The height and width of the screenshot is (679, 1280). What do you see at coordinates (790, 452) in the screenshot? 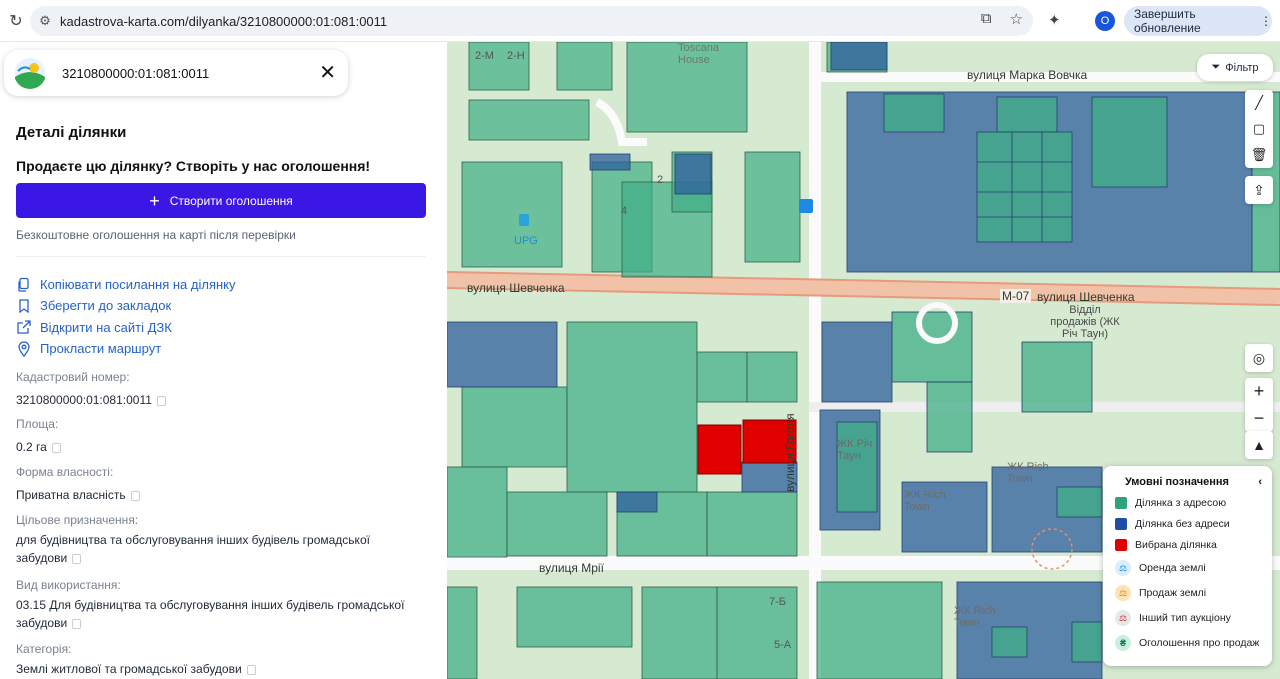
I see `street-label: вулиця Гоголя` at bounding box center [790, 452].